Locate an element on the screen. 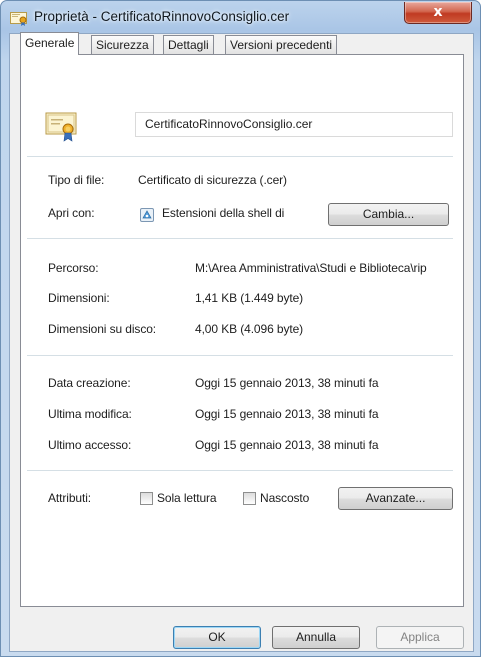 This screenshot has width=481, height=657. size-label: Dimensioni: is located at coordinates (79, 298).